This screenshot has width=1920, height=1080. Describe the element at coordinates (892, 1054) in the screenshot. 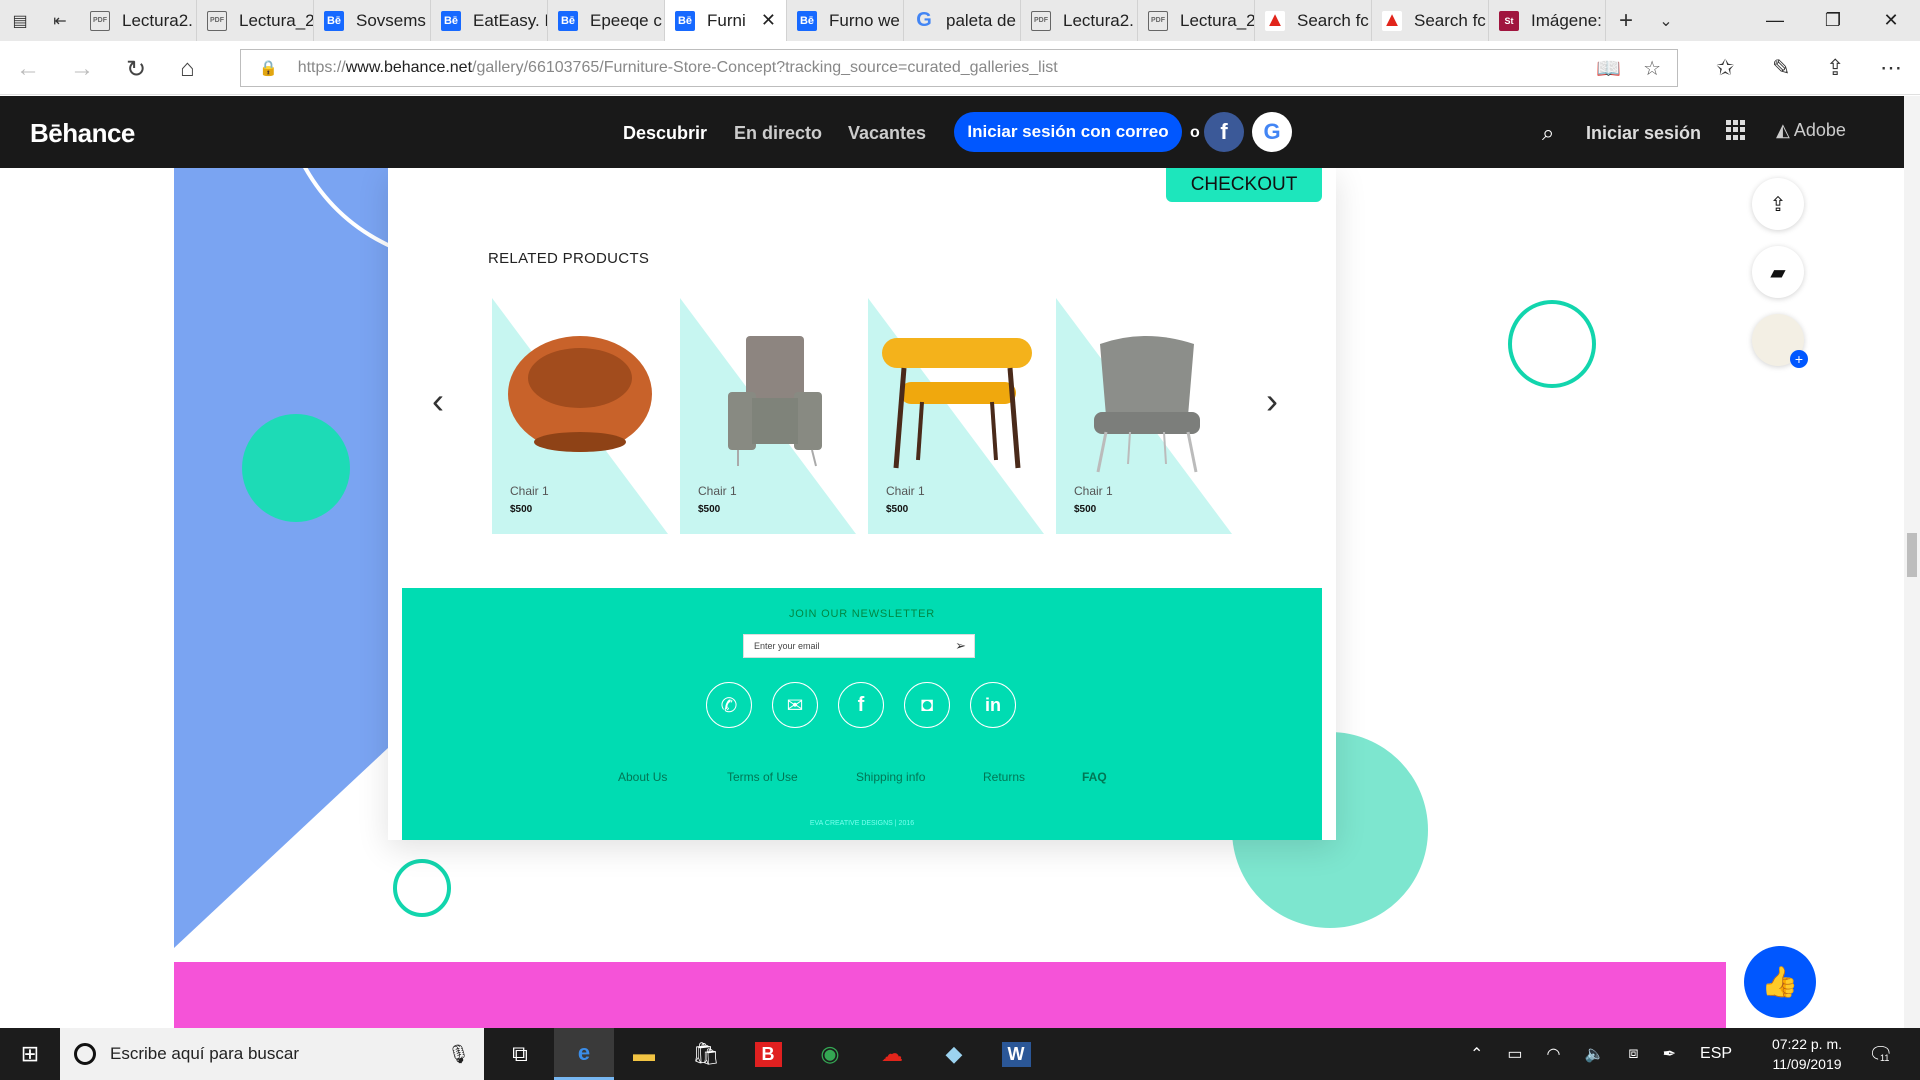

I see `creative-cloud-icon: ☁` at that location.